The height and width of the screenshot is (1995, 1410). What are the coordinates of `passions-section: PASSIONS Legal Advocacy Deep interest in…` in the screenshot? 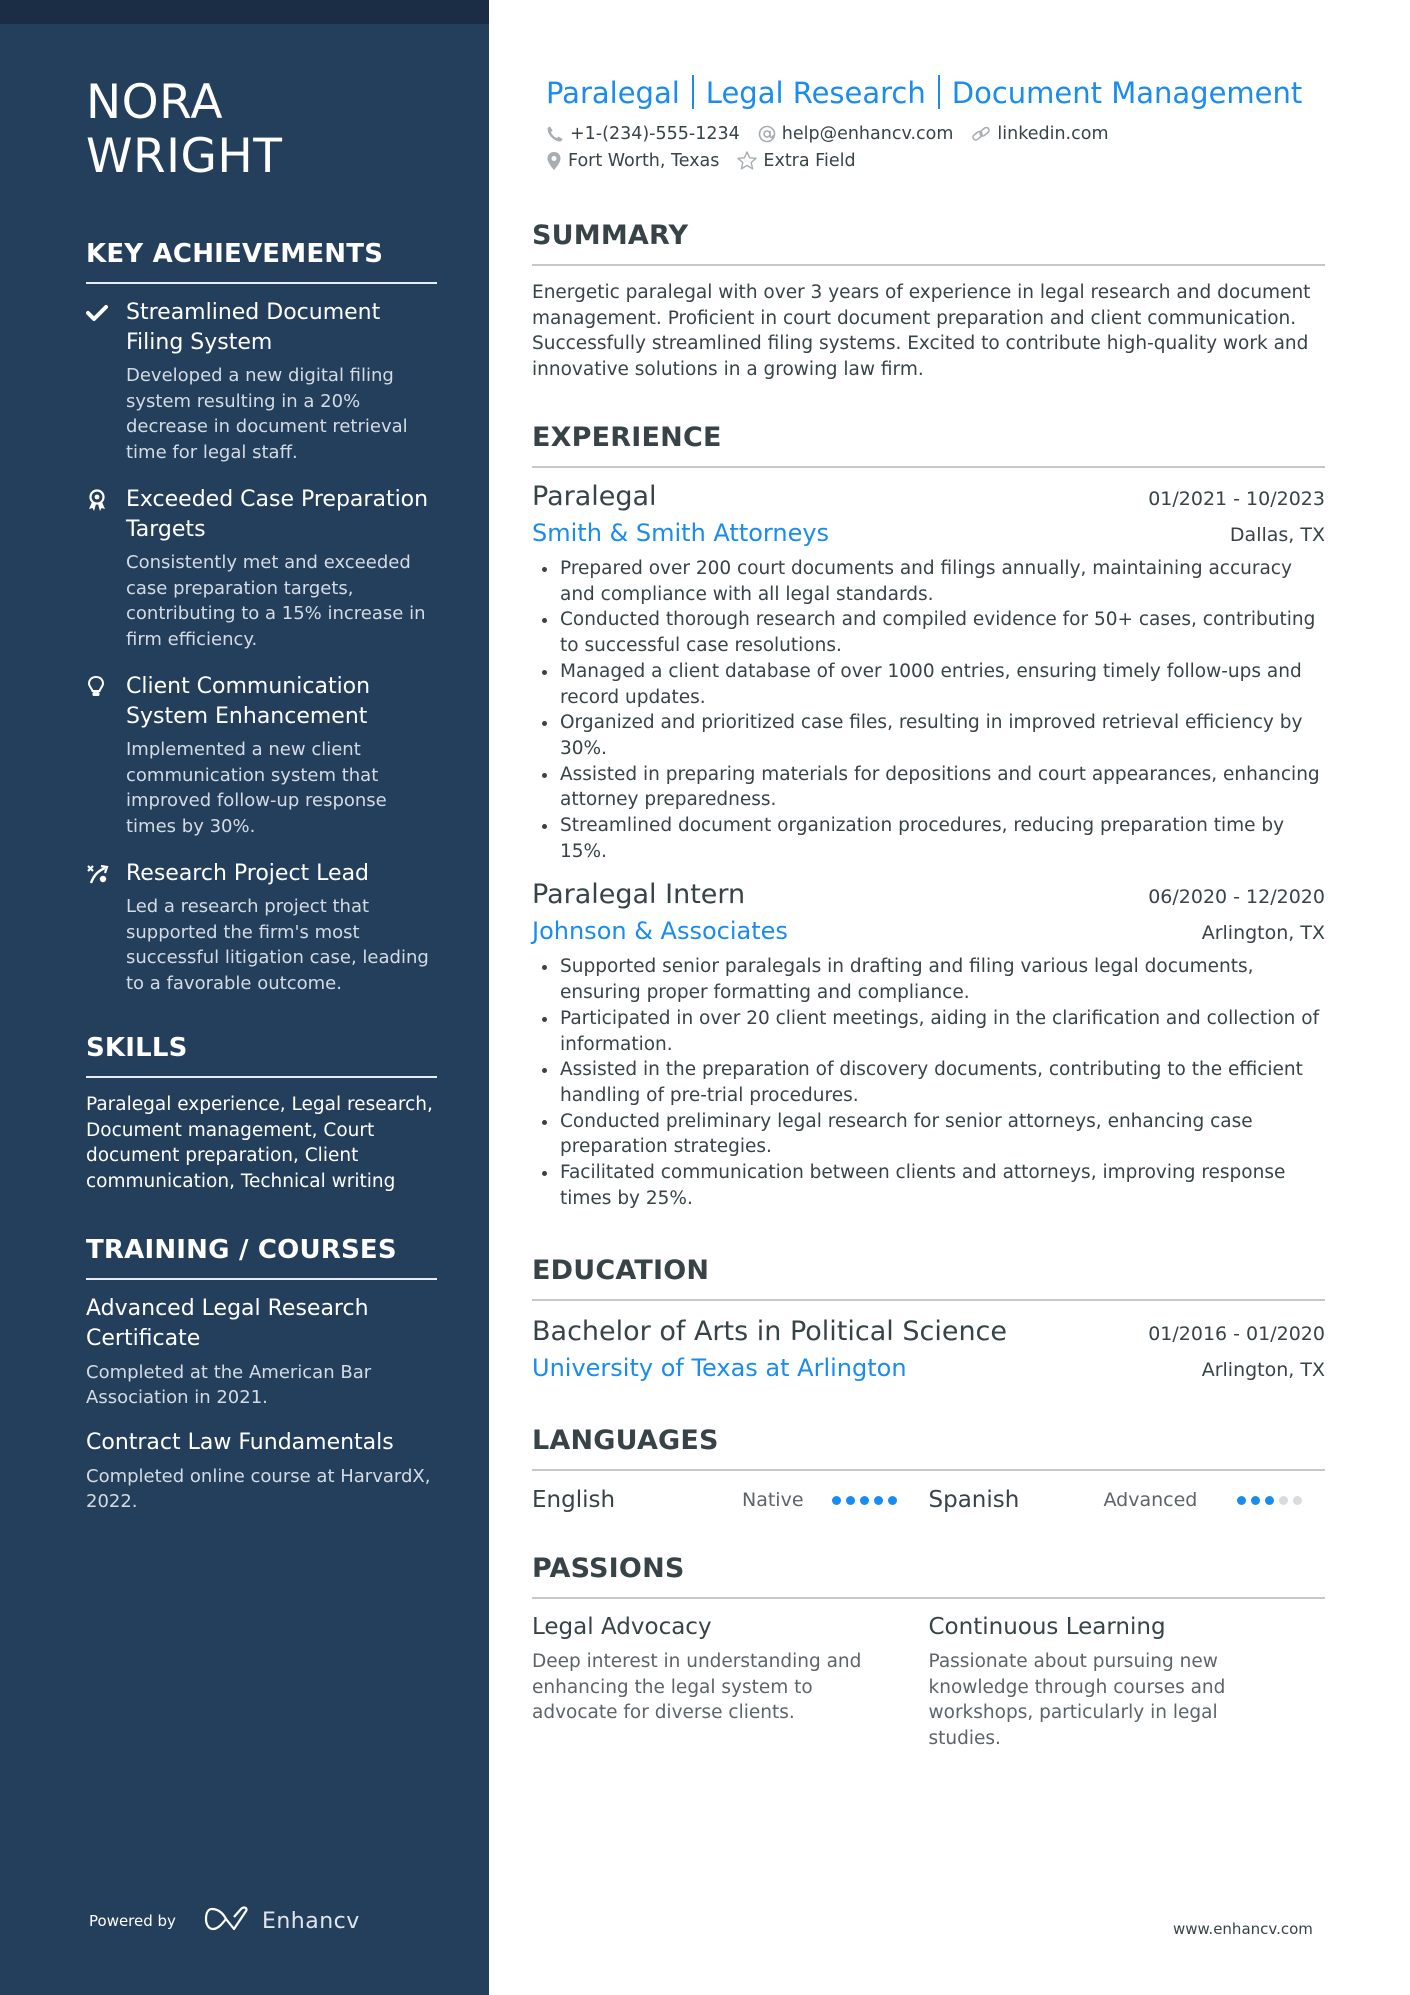 It's located at (928, 1652).